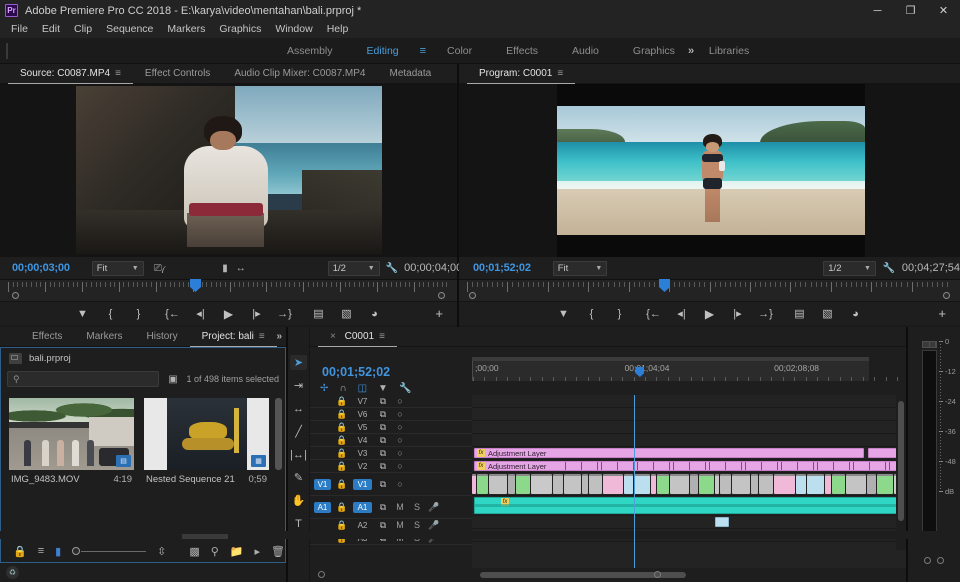 This screenshot has height=582, width=960. What do you see at coordinates (83, 379) in the screenshot?
I see `search-input: ⚲` at bounding box center [83, 379].